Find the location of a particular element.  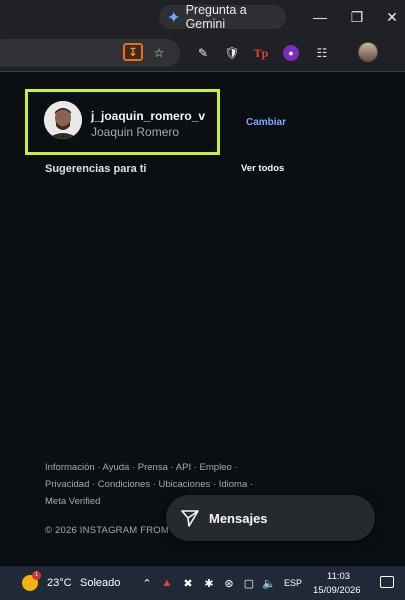

gemini-star-icon is located at coordinates (174, 17).